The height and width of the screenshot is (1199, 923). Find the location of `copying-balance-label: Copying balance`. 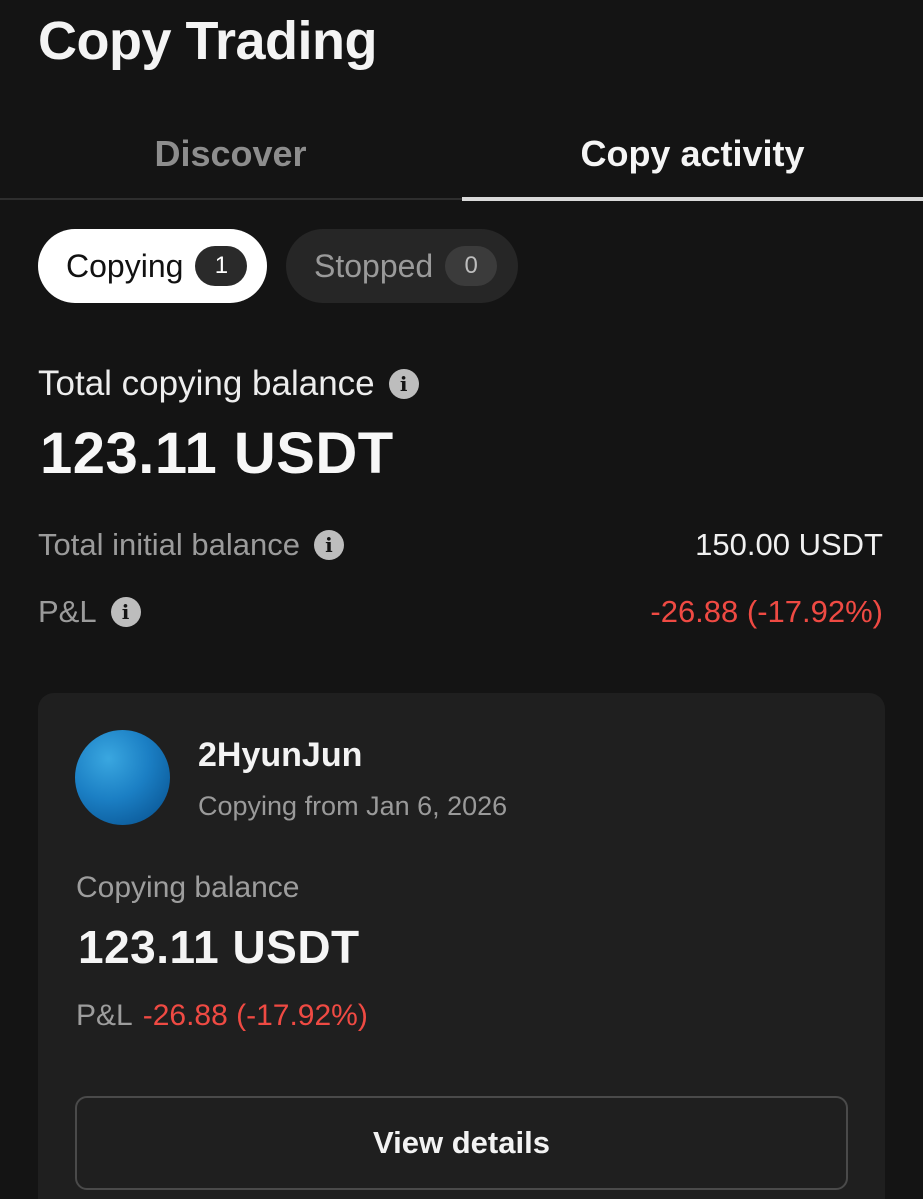

copying-balance-label: Copying balance is located at coordinates (188, 887).